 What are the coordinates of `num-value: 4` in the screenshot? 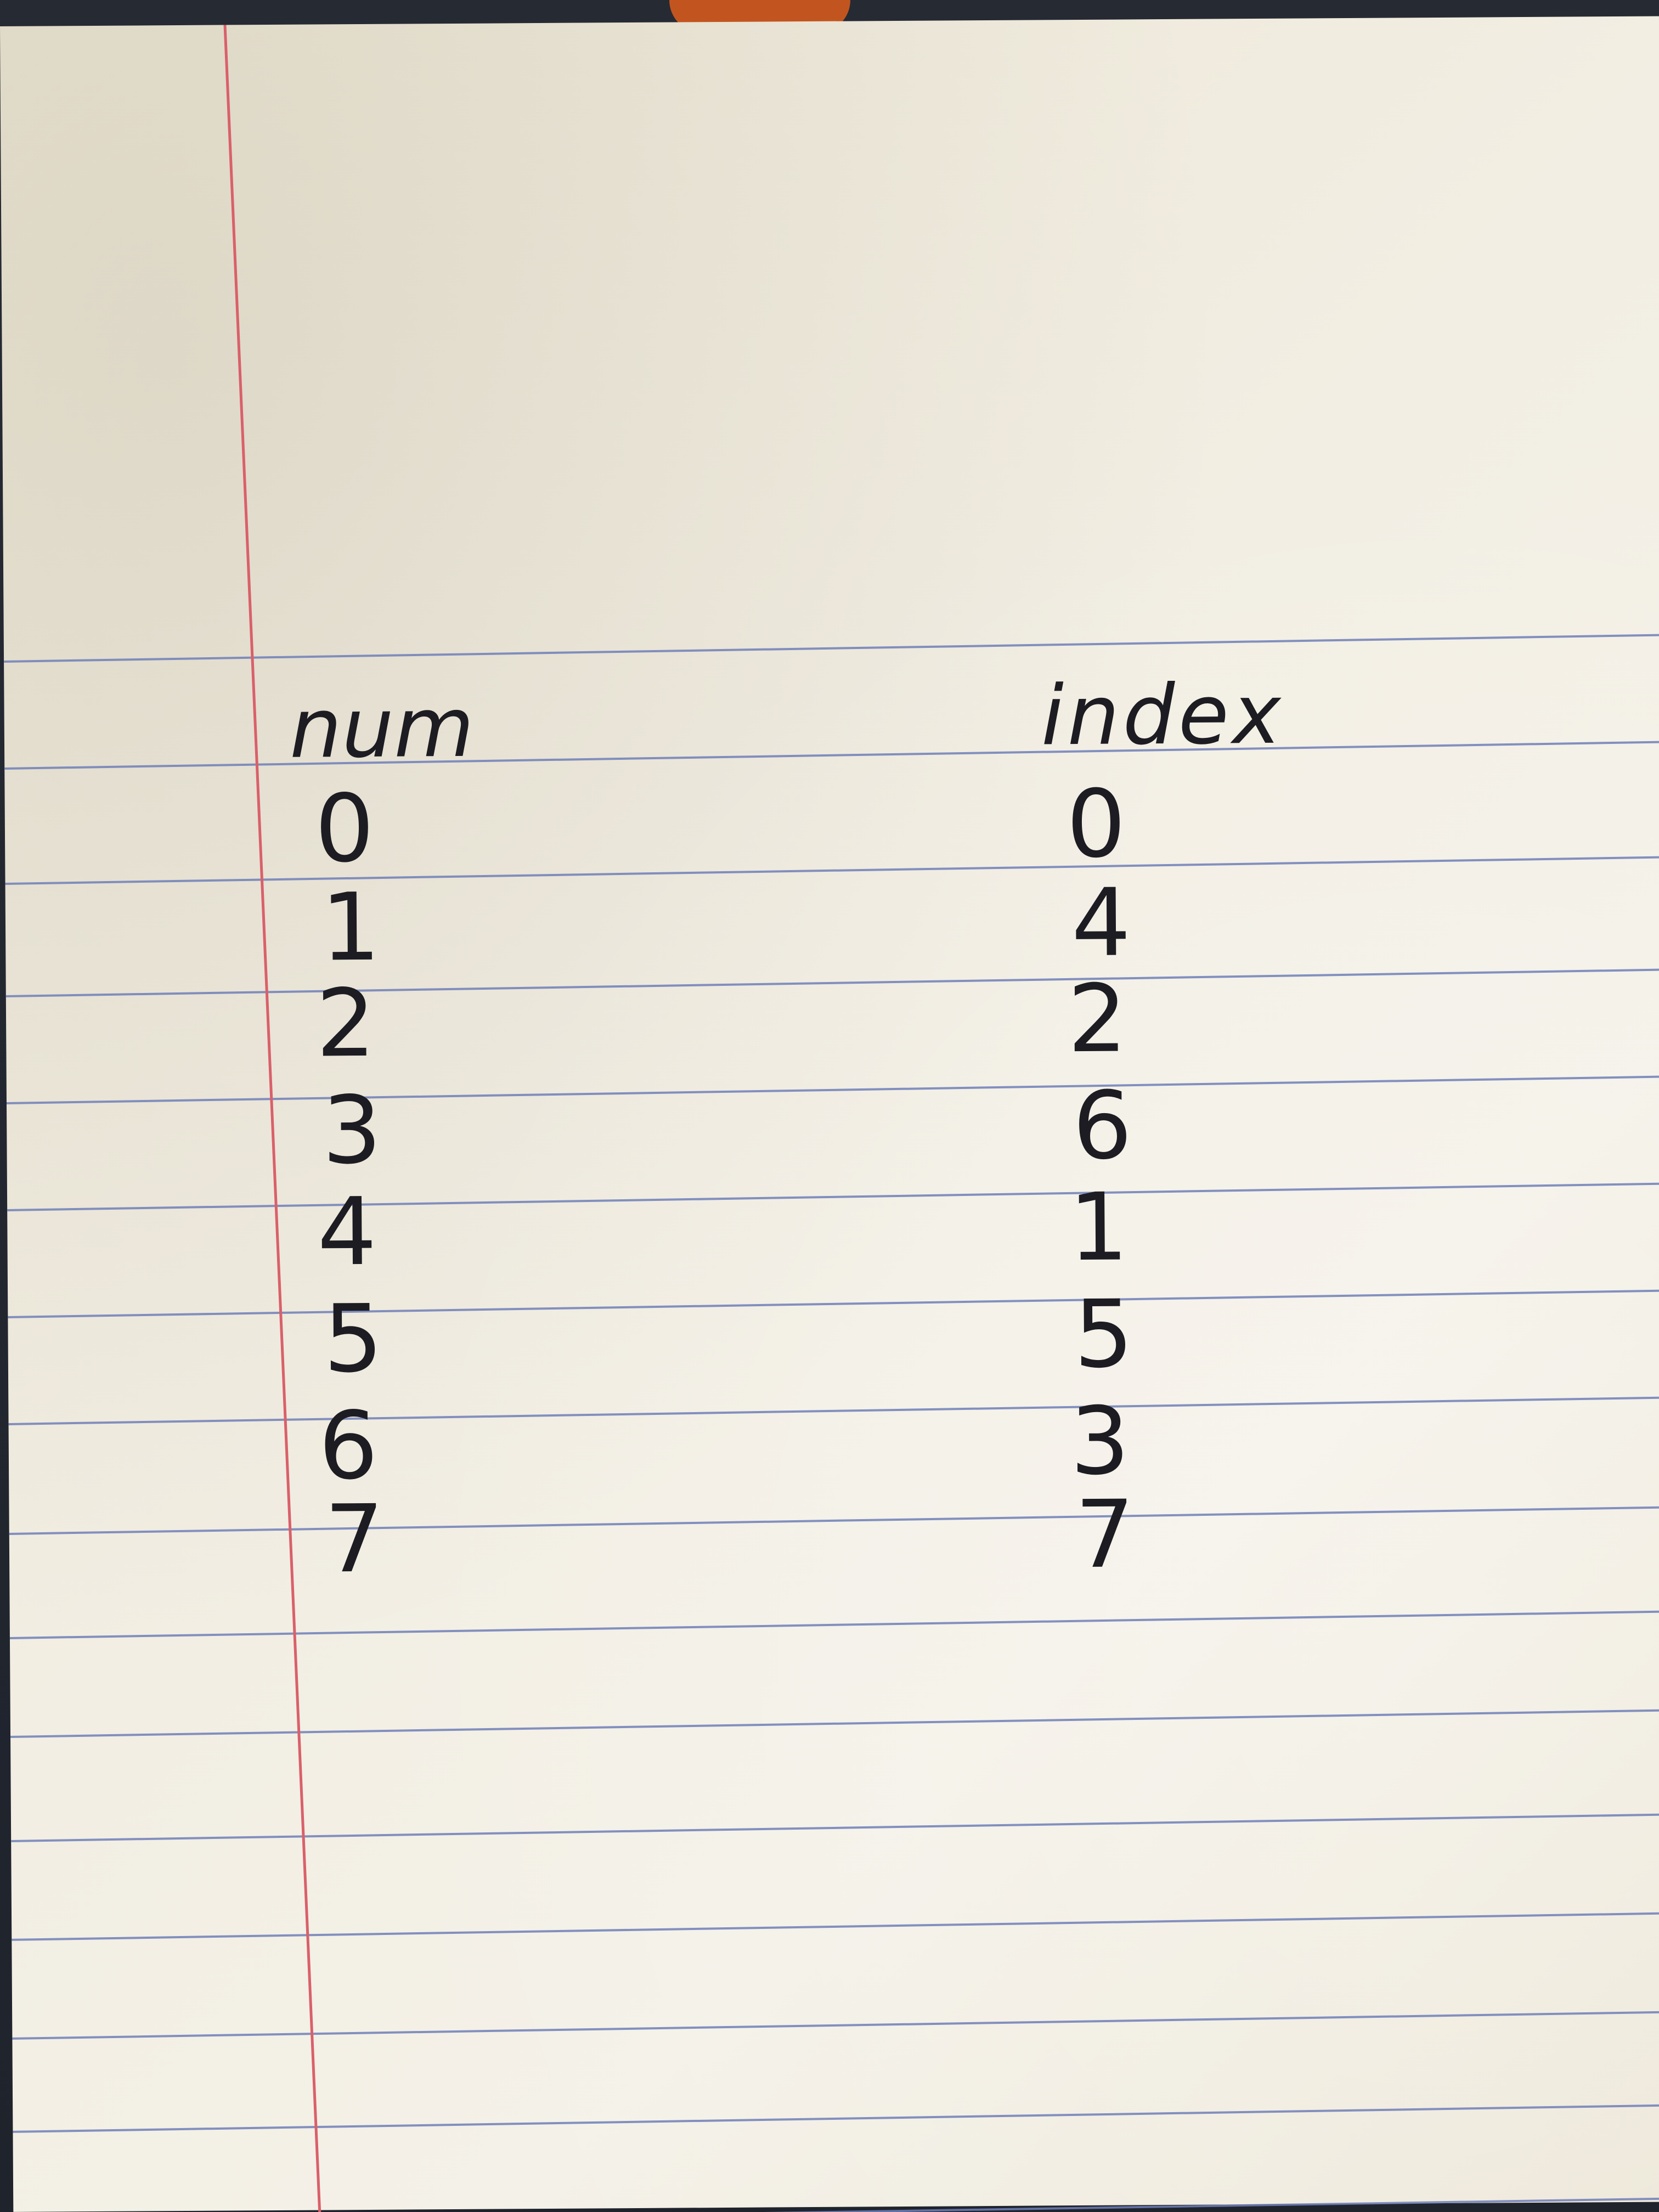 It's located at (347, 1232).